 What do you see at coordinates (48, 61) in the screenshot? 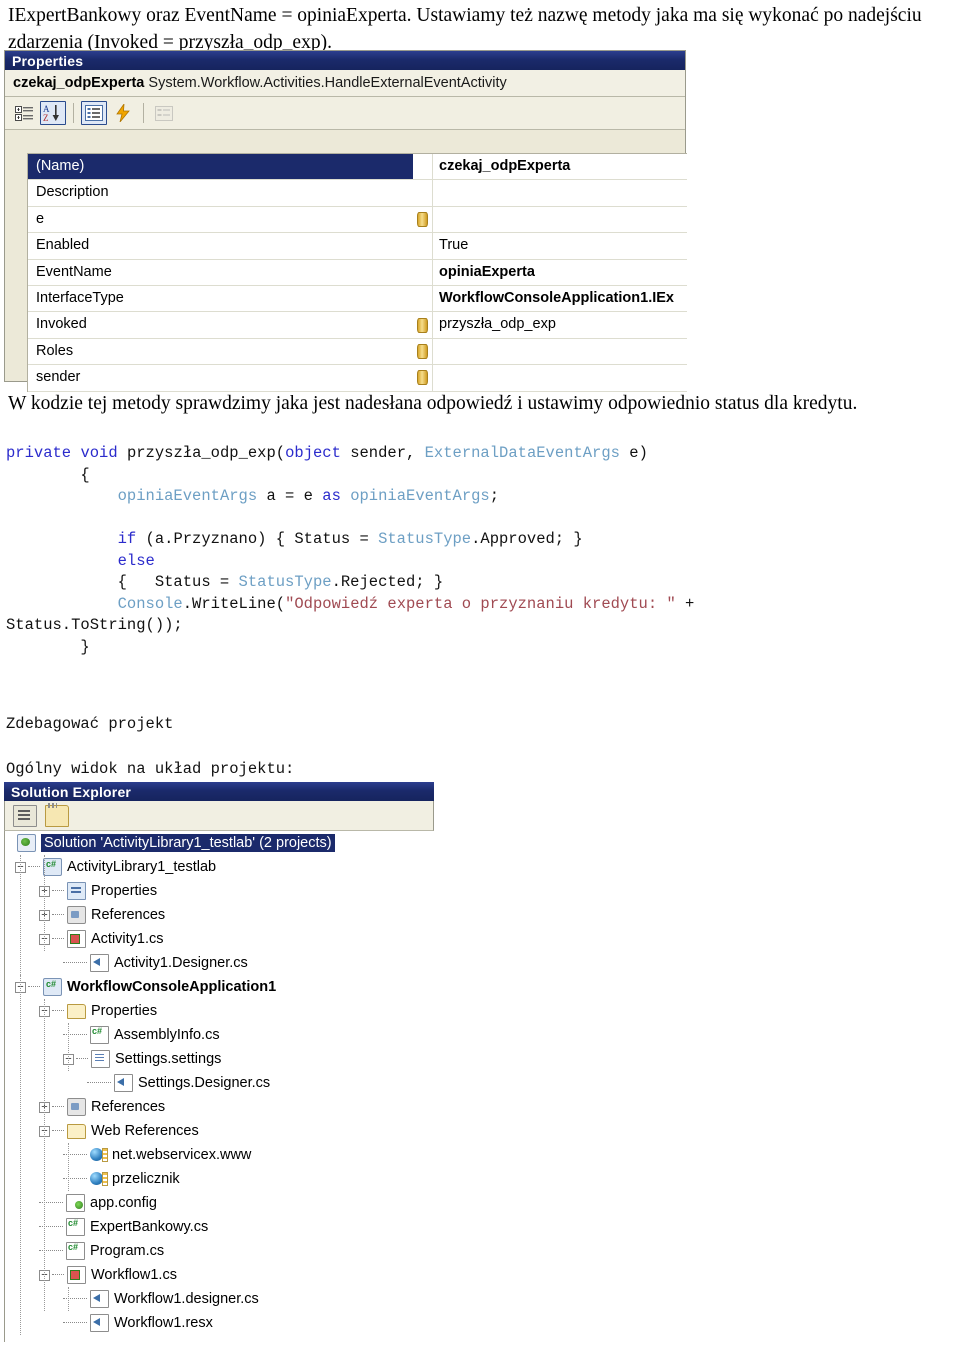
I see `properties-window-title: Properties` at bounding box center [48, 61].